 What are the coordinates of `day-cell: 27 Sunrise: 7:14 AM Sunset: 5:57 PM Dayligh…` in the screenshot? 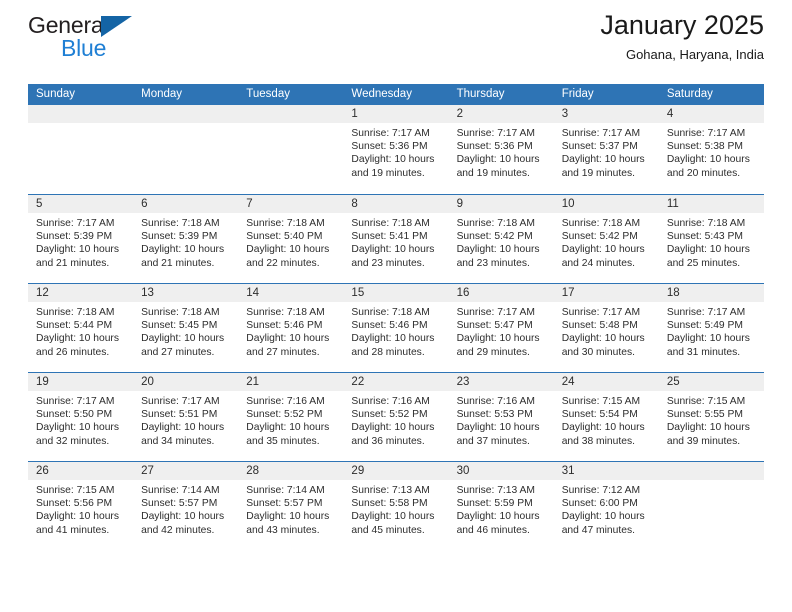 It's located at (186, 506).